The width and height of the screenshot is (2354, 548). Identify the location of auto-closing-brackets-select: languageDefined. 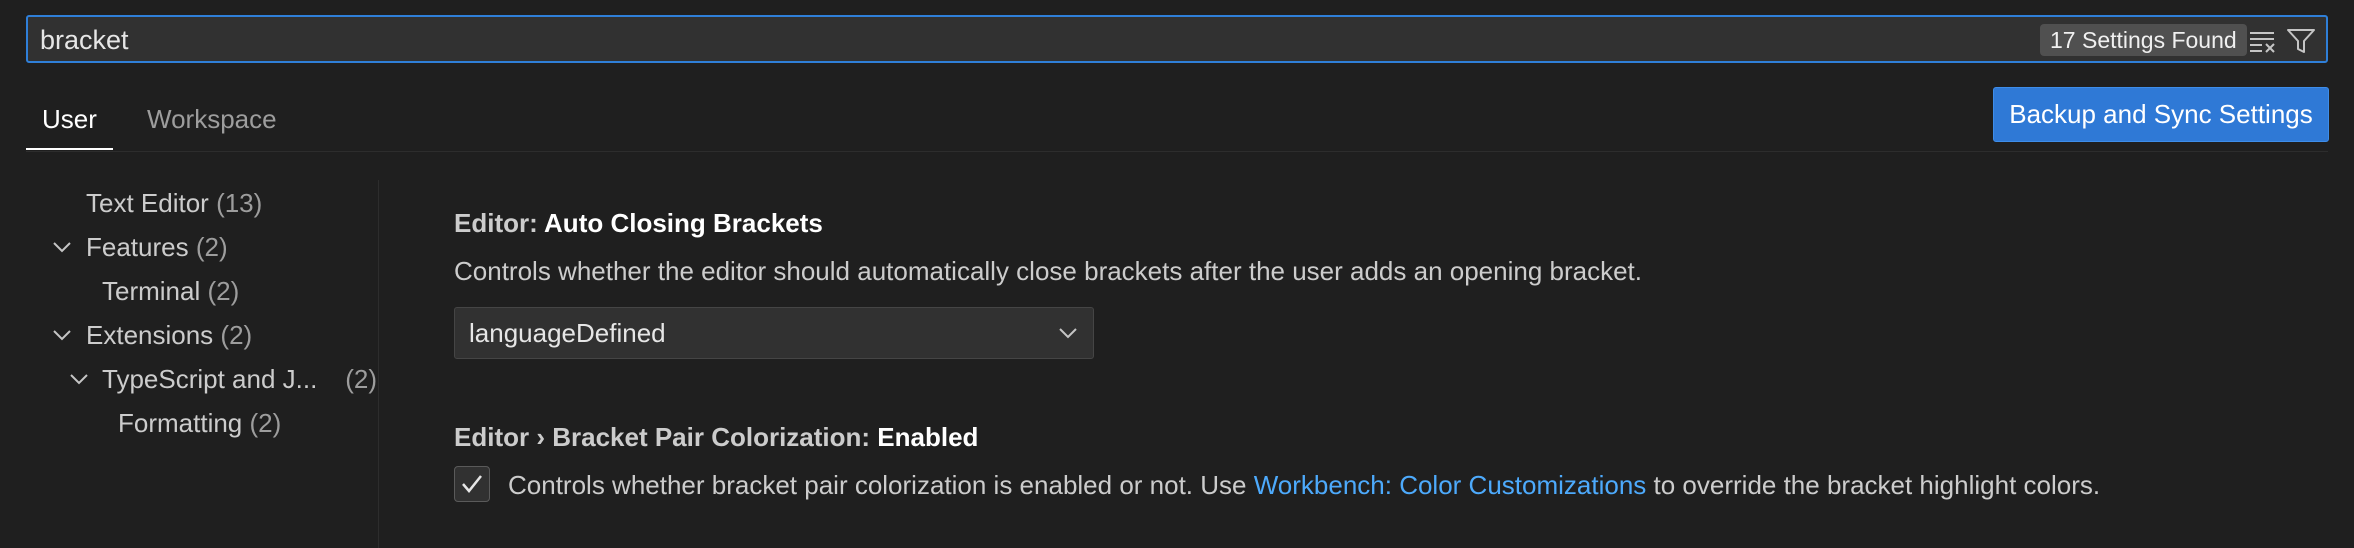
(774, 333).